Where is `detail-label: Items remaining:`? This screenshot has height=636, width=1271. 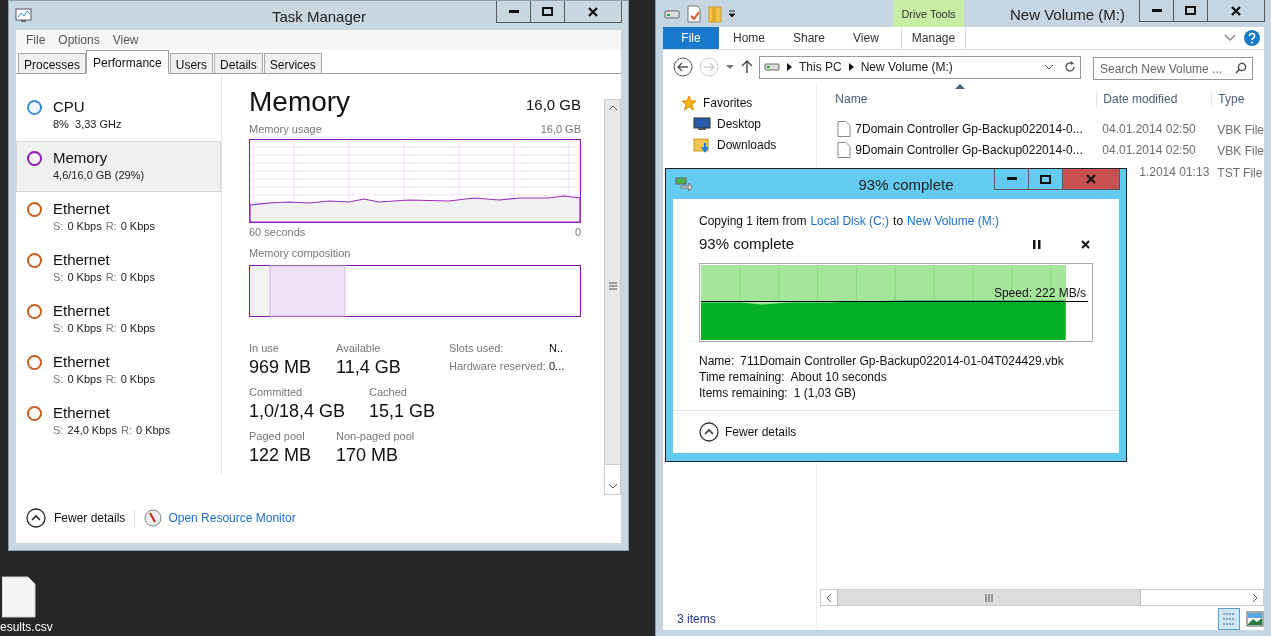
detail-label: Items remaining: is located at coordinates (743, 392).